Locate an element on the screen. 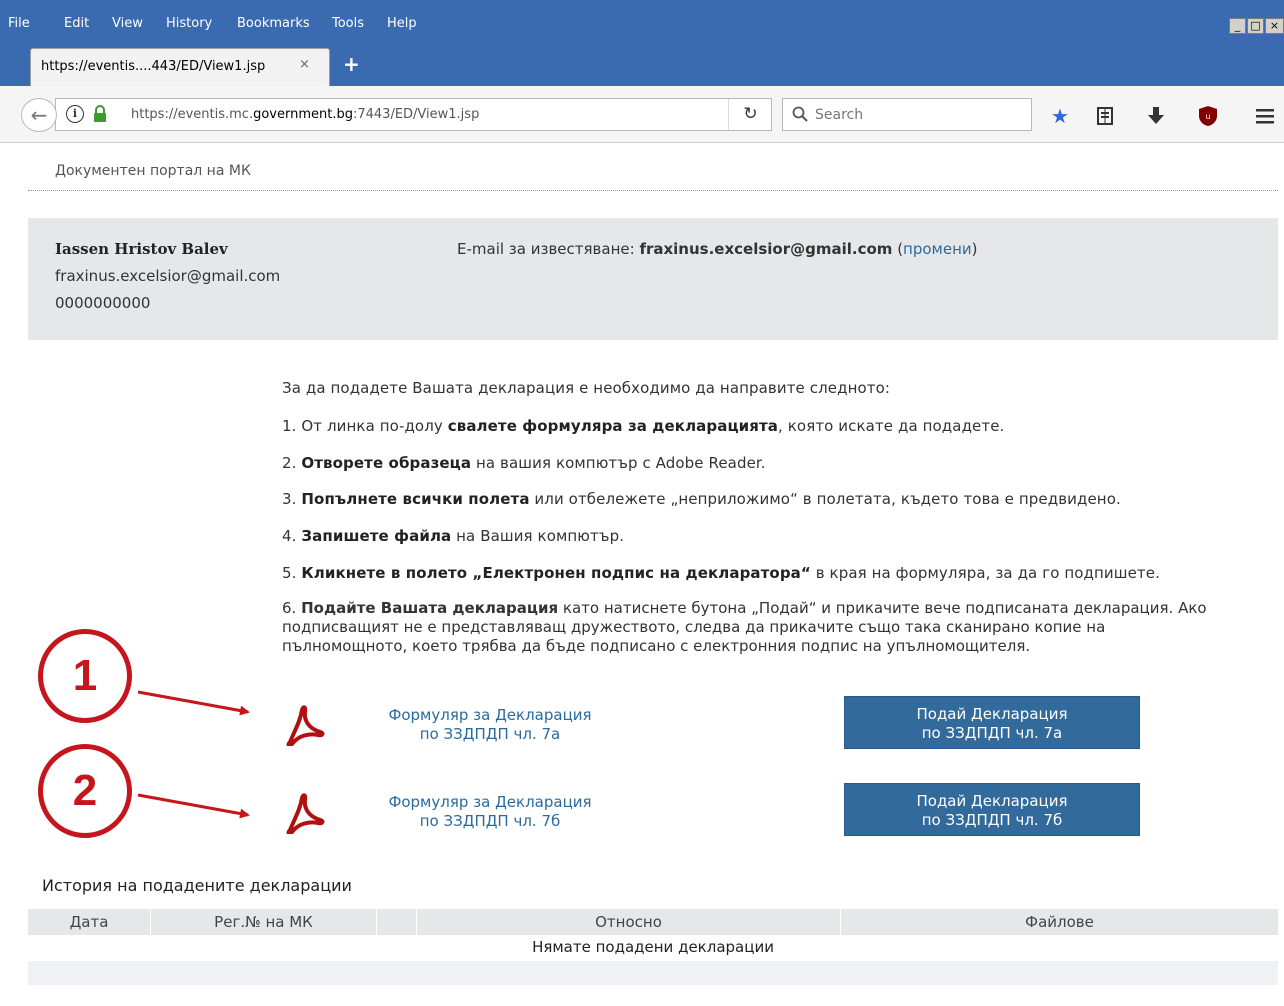  instruction-step-4: 4. Запишете файла на Вашия компютър. is located at coordinates (453, 536).